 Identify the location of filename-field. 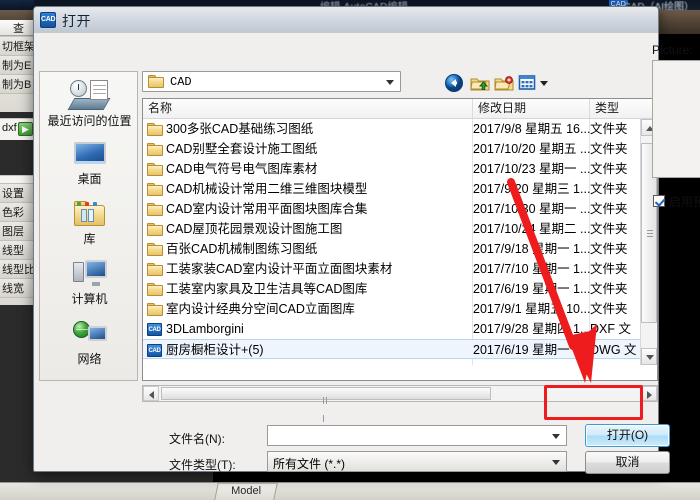
(417, 435).